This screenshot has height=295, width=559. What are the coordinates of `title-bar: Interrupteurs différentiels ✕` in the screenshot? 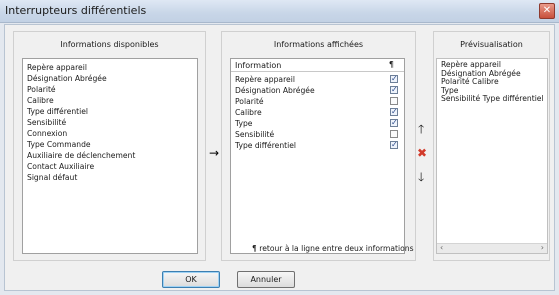 It's located at (279, 11).